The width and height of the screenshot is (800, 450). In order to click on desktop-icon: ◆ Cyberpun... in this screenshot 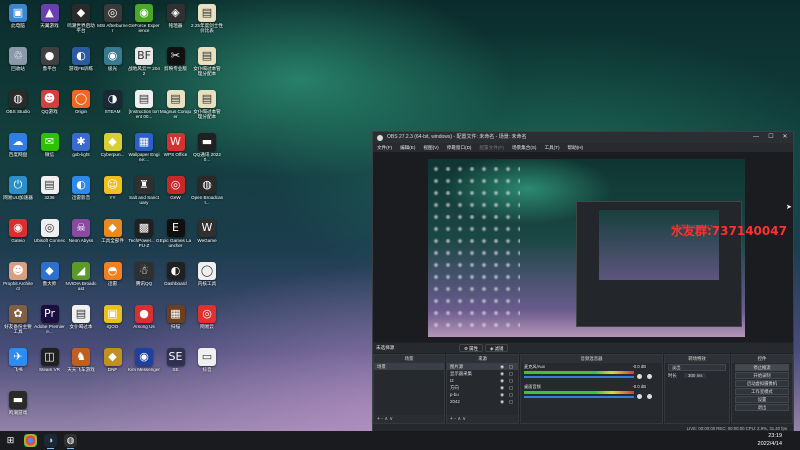, I will do `click(113, 153)`.